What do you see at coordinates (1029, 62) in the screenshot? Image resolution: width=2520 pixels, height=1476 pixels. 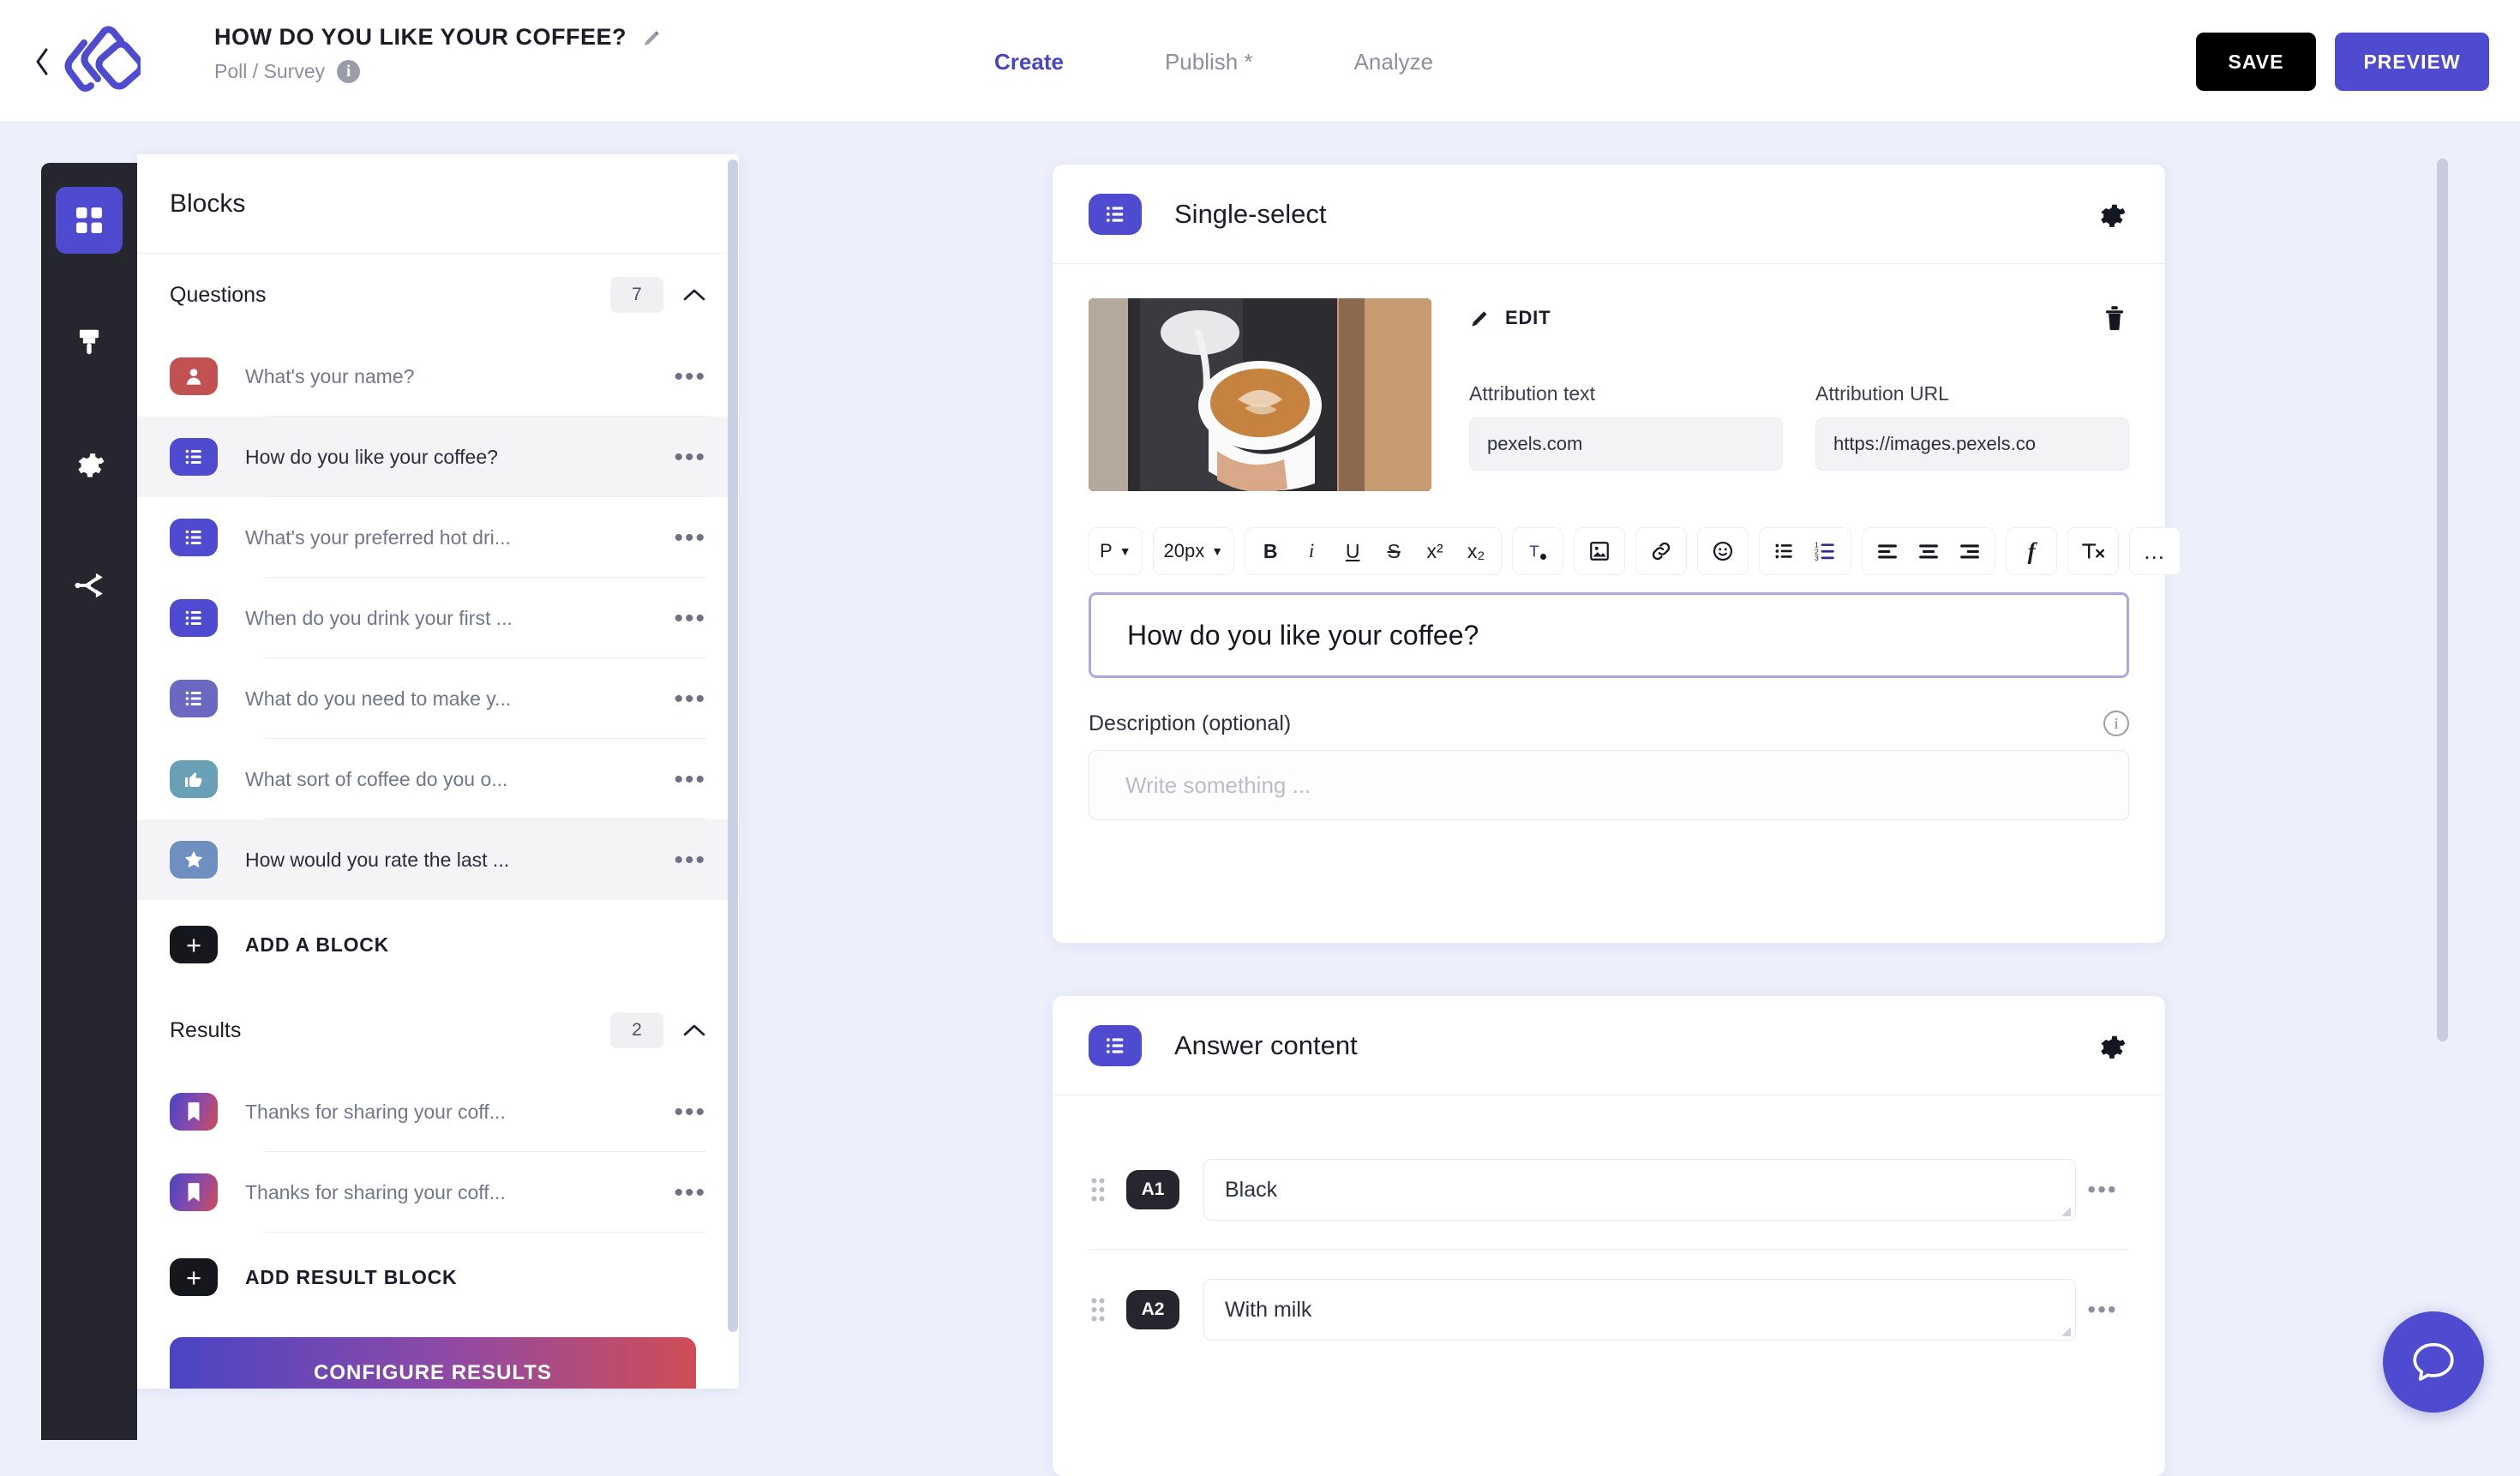 I see `tab-create: Create` at bounding box center [1029, 62].